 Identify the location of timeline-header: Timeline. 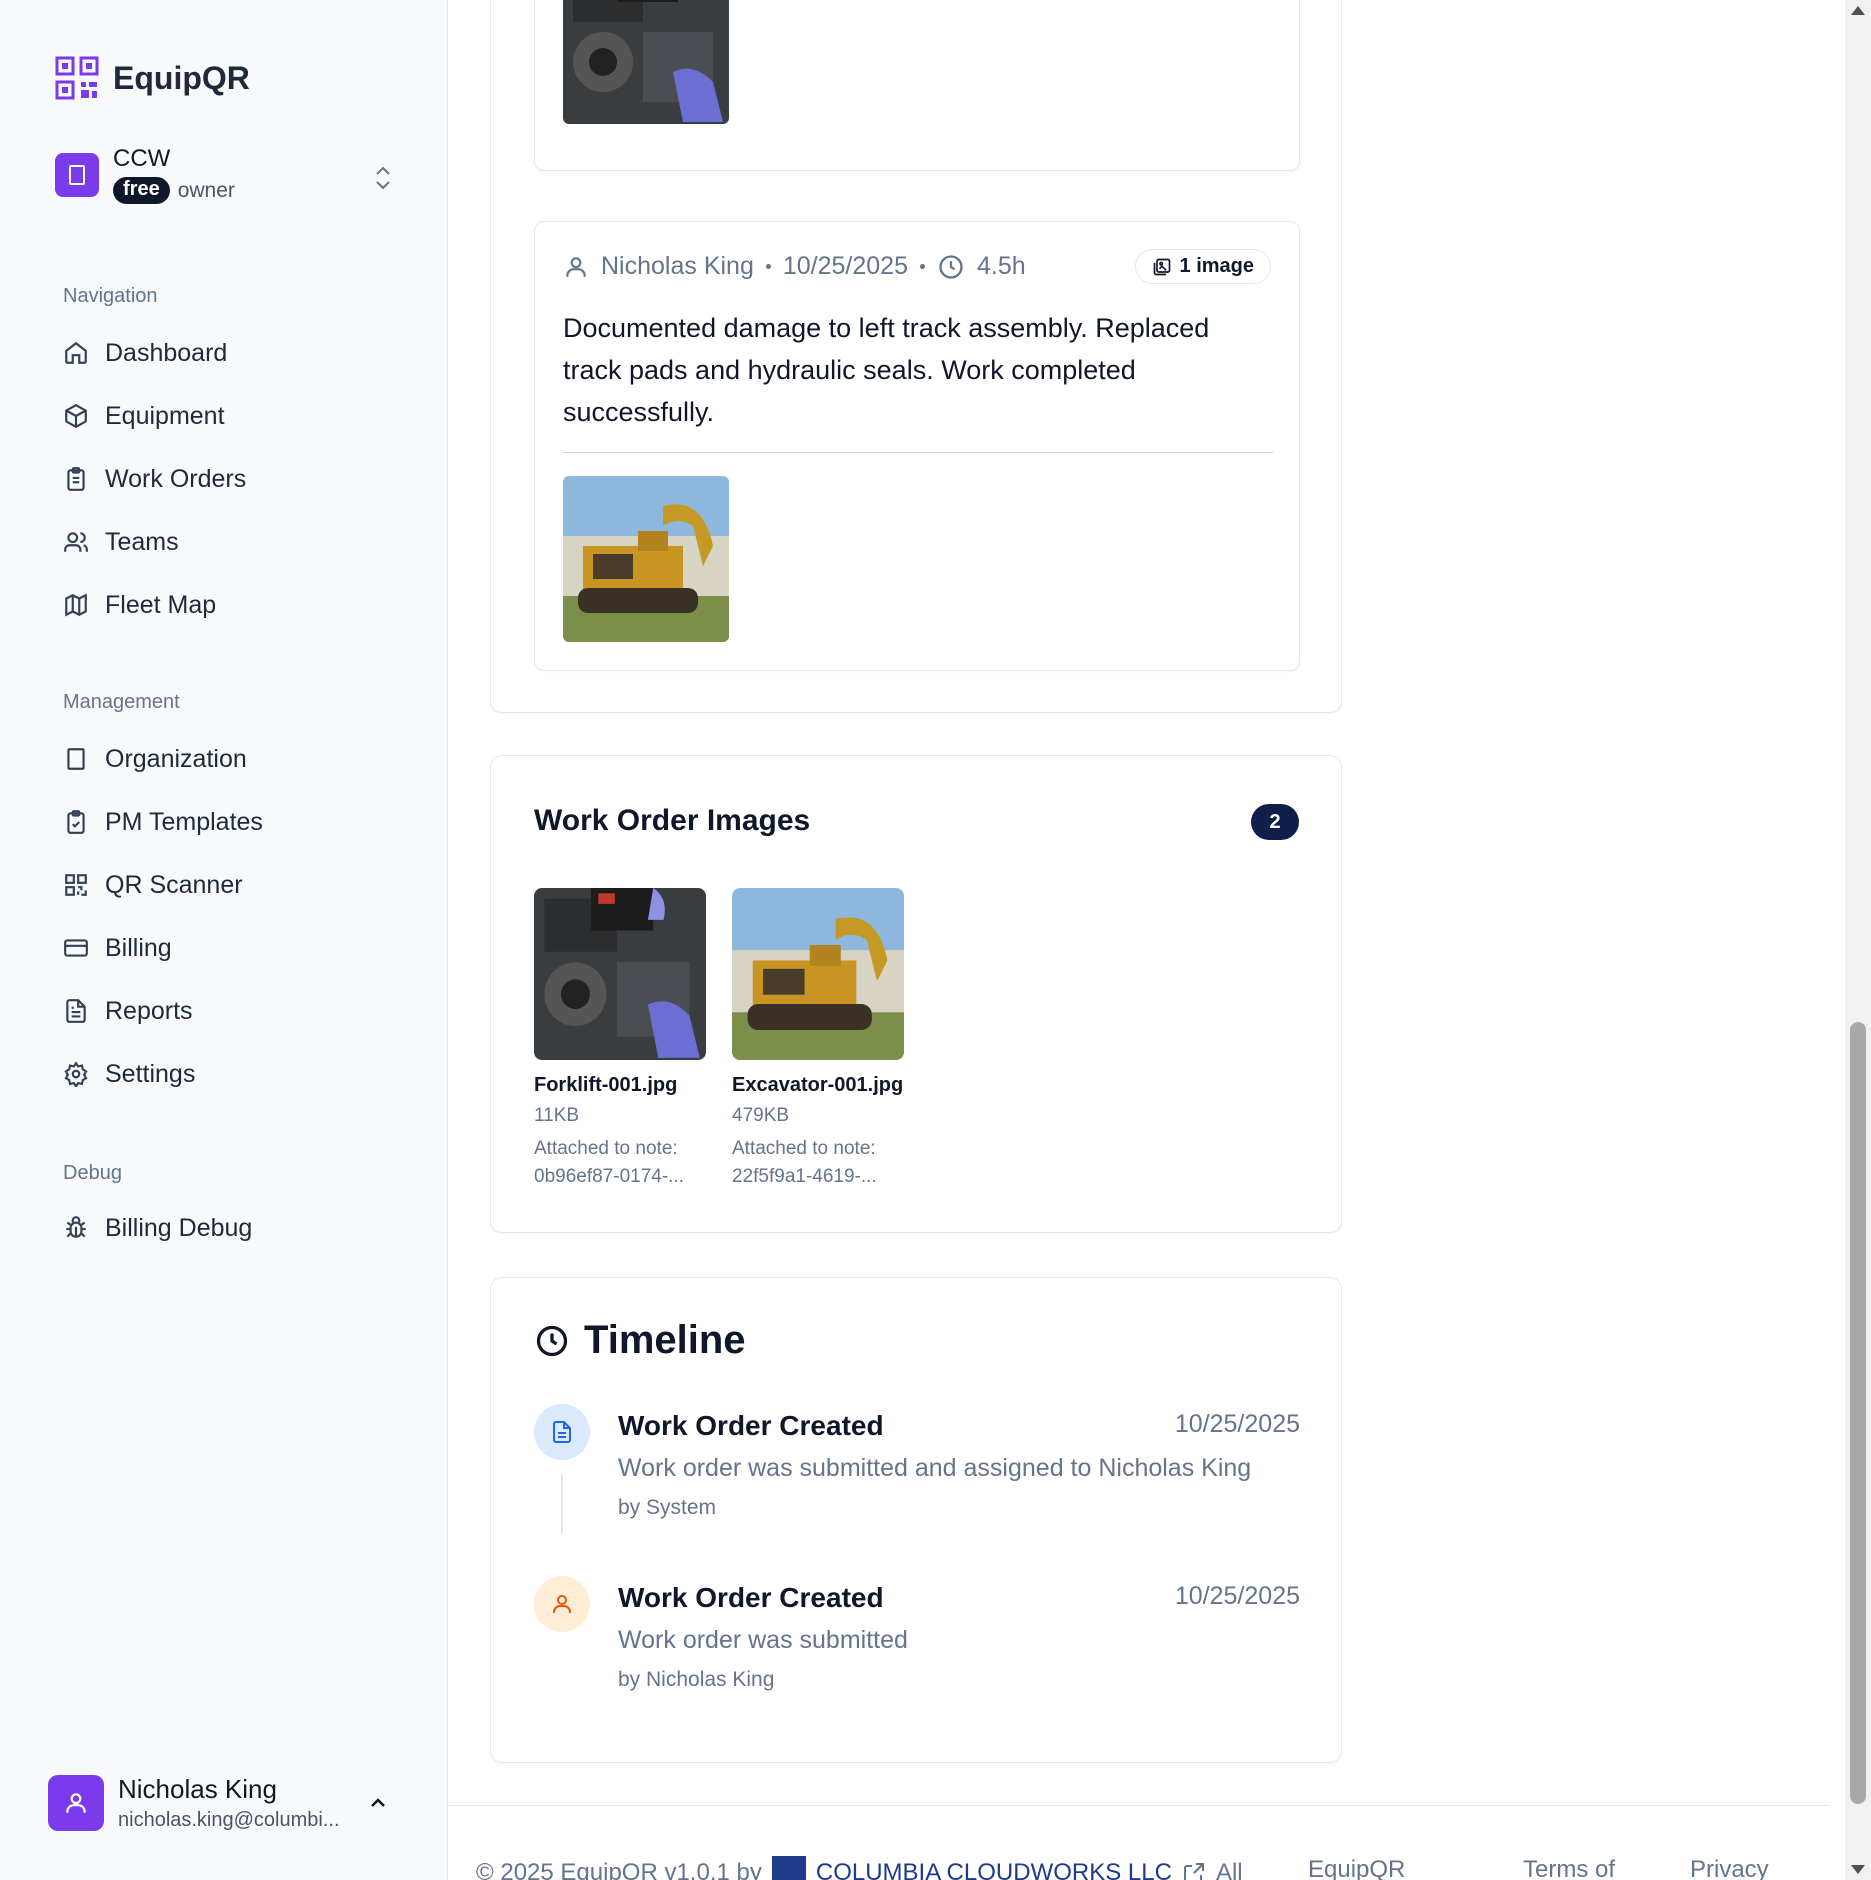
(640, 1340).